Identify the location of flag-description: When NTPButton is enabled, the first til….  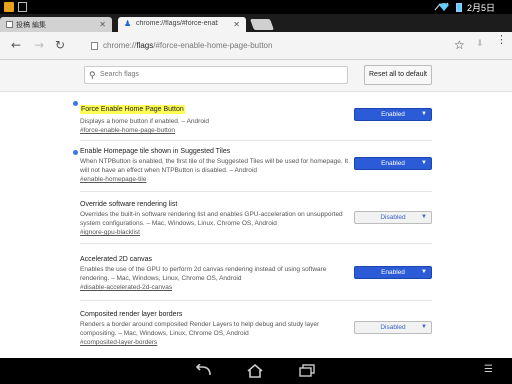
(214, 166).